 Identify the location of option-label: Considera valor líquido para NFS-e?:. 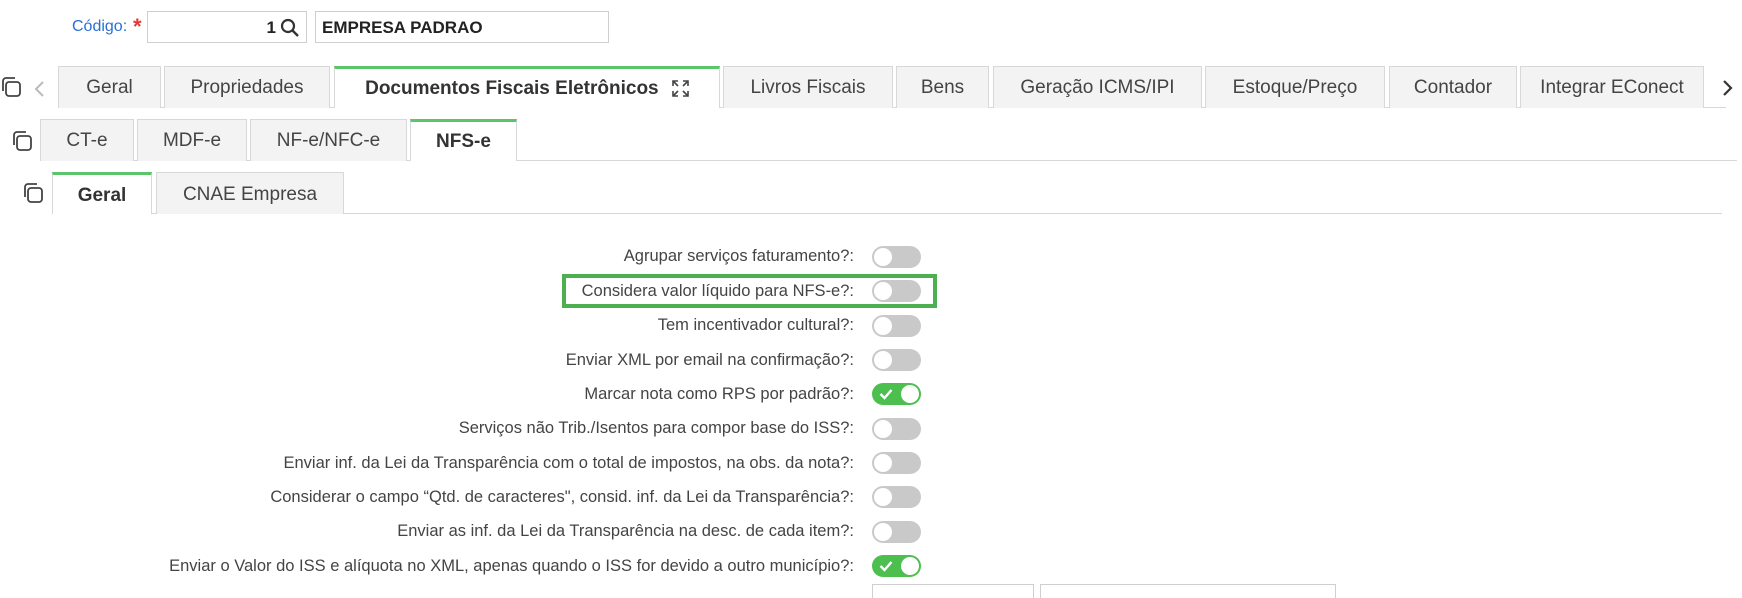
(717, 291).